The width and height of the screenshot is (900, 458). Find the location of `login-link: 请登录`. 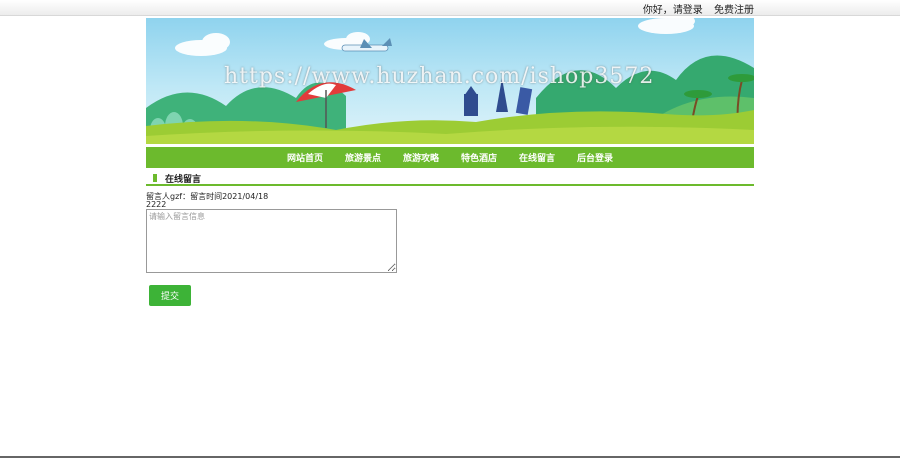

login-link: 请登录 is located at coordinates (688, 10).